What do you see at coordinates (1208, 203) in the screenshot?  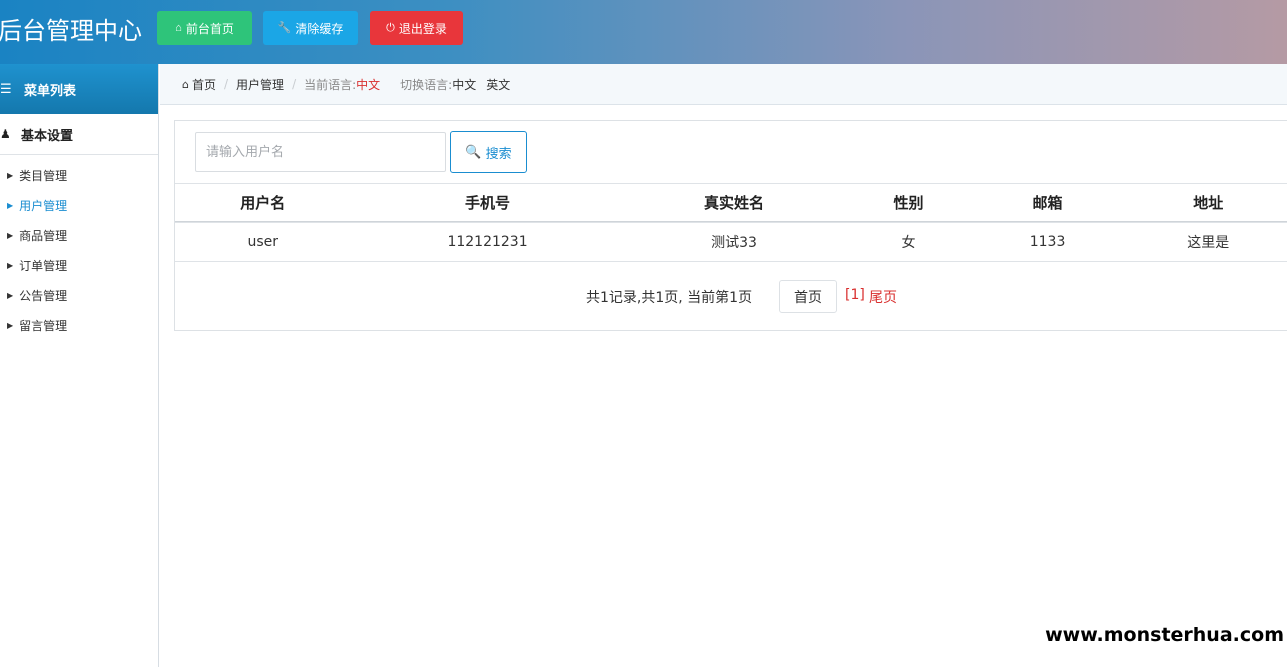 I see `column-header-address: 地址` at bounding box center [1208, 203].